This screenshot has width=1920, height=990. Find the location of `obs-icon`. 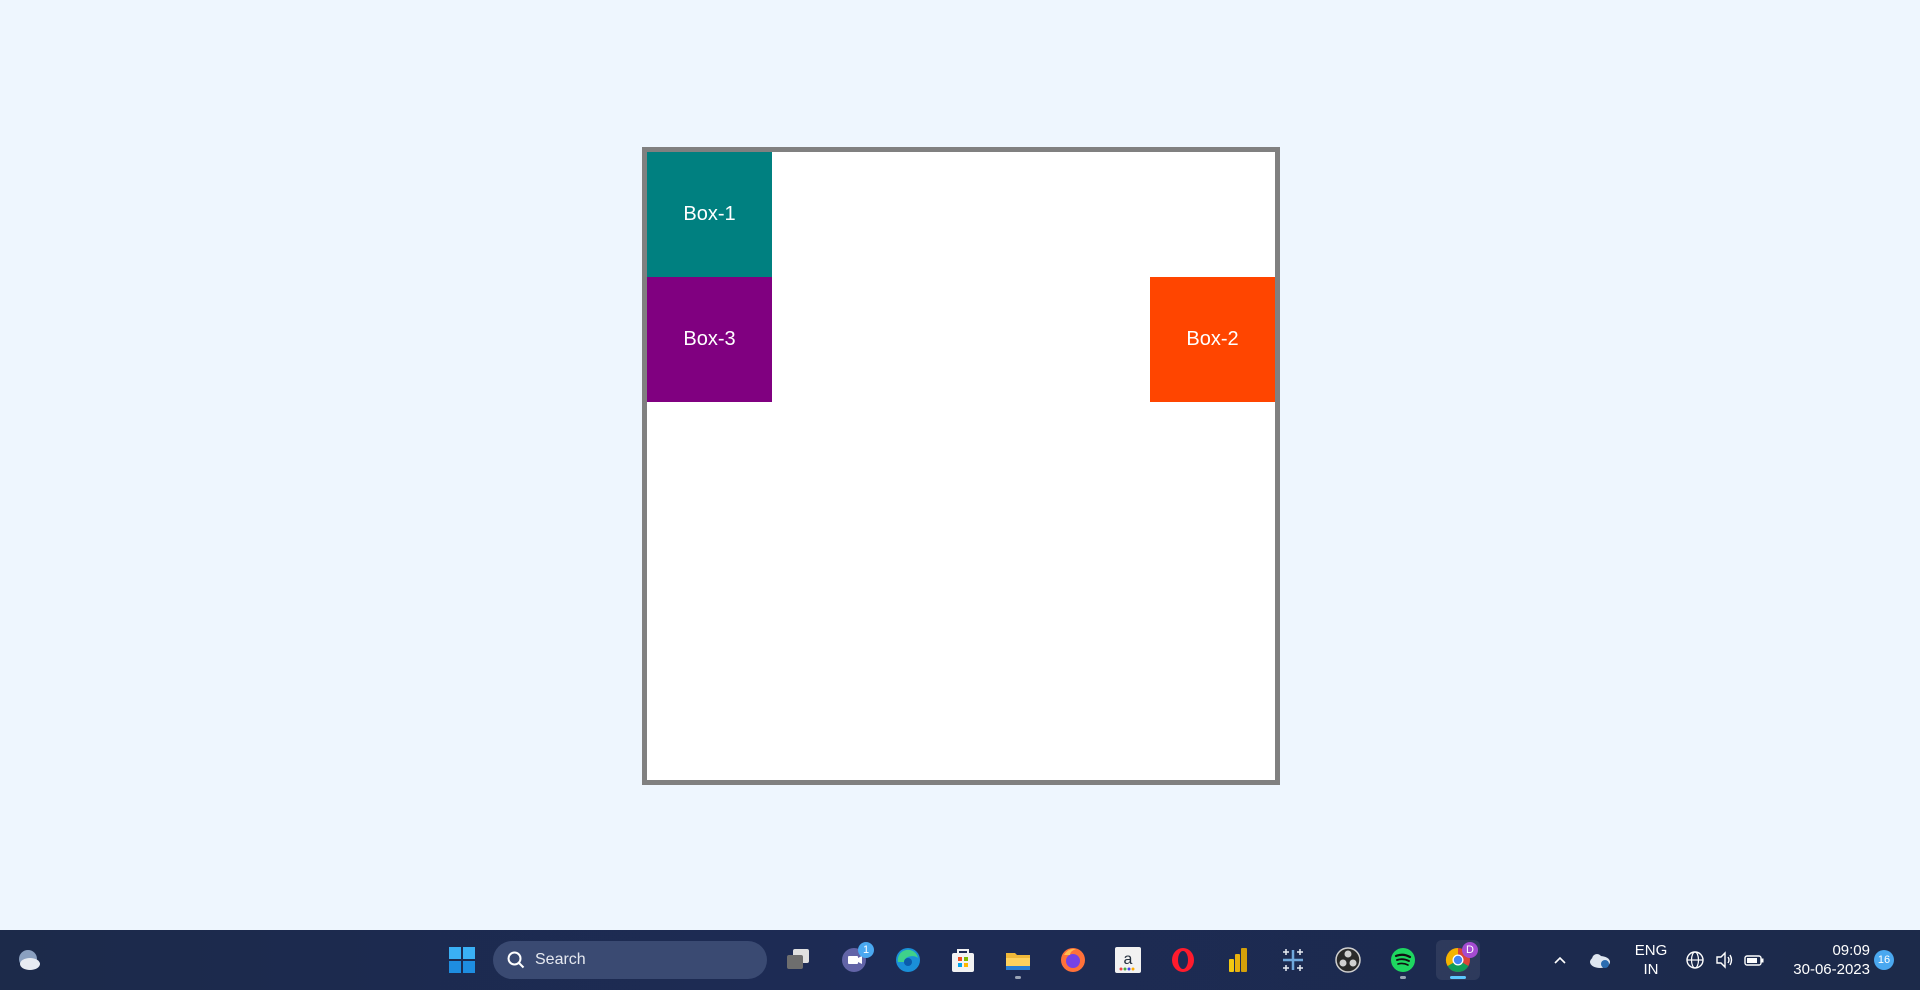

obs-icon is located at coordinates (1348, 960).